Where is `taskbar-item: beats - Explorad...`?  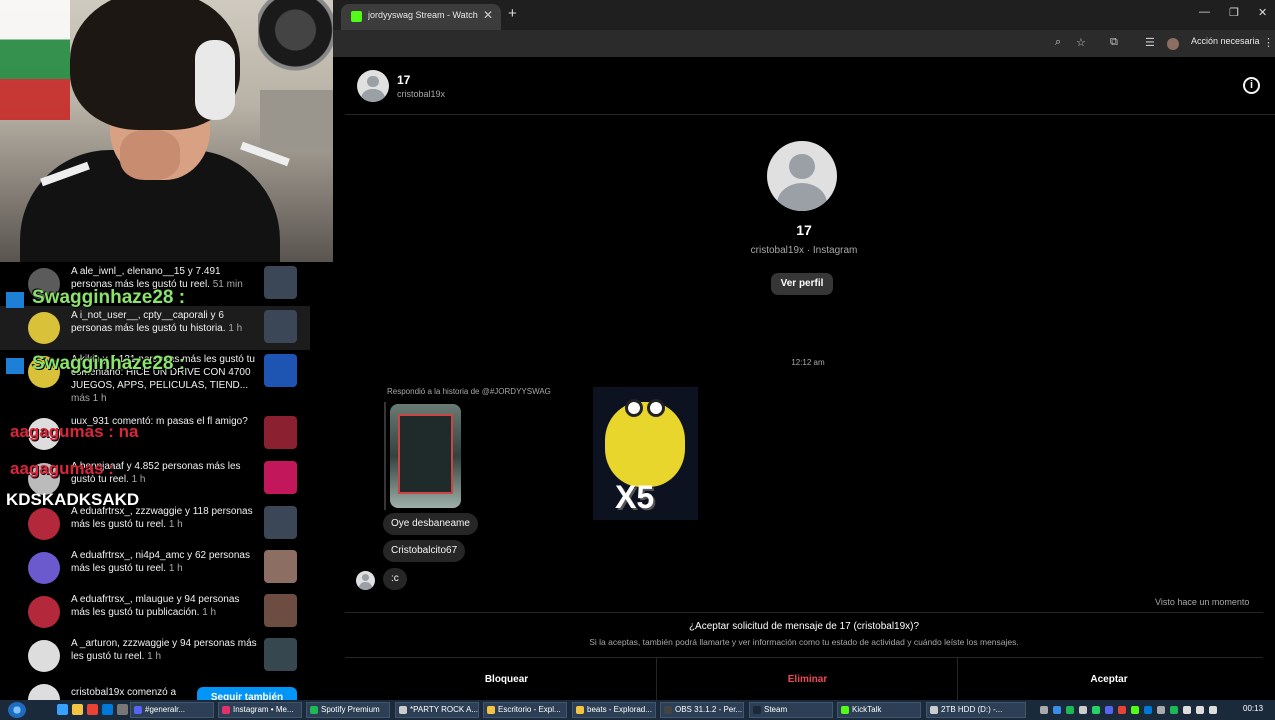
taskbar-item: beats - Explorad... is located at coordinates (614, 710).